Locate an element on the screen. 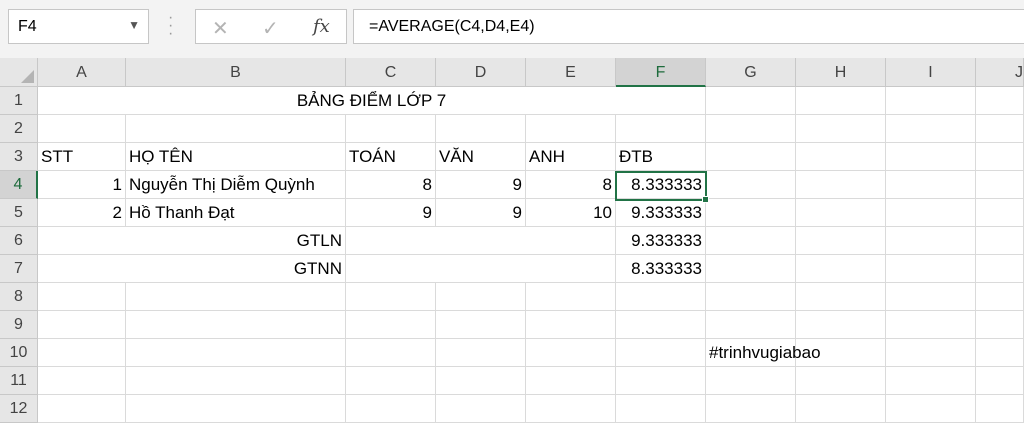 The height and width of the screenshot is (433, 1024). row-header-8: 8 is located at coordinates (19, 297).